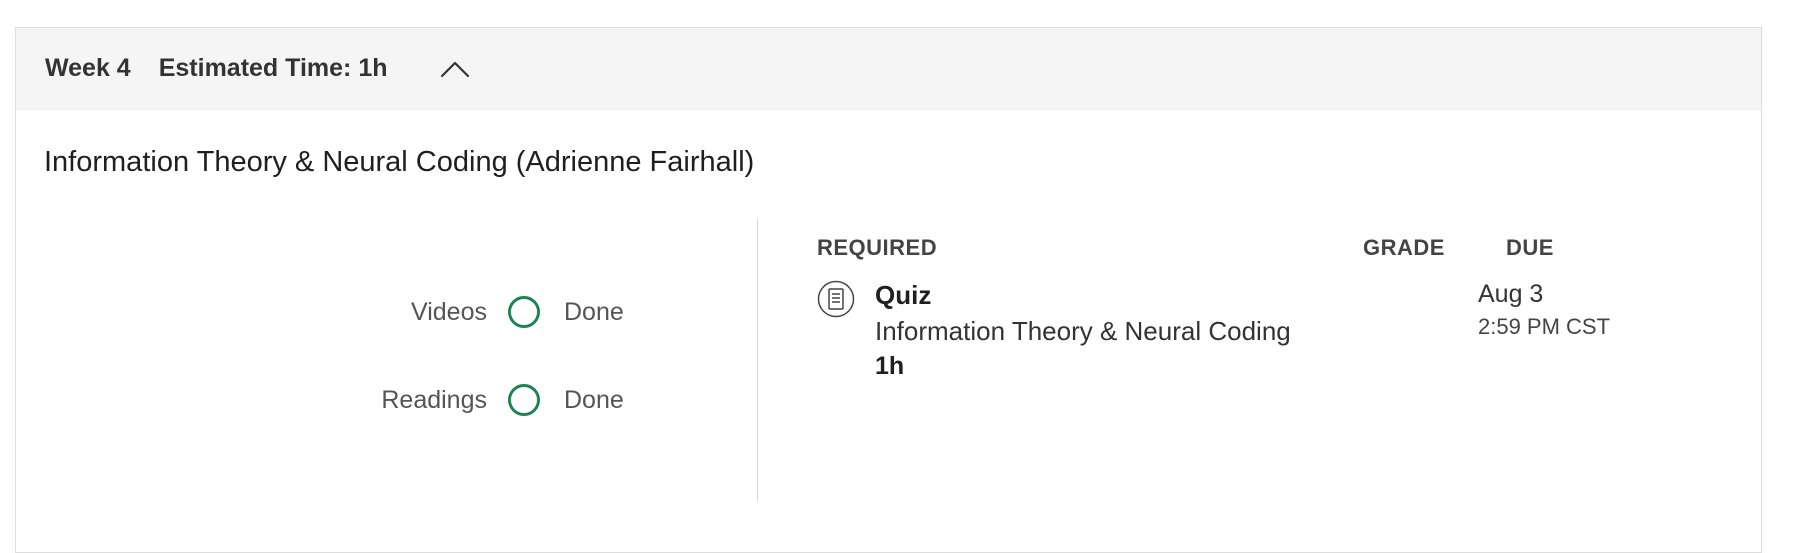 The image size is (1800, 553). I want to click on item-duration: 1h, so click(890, 366).